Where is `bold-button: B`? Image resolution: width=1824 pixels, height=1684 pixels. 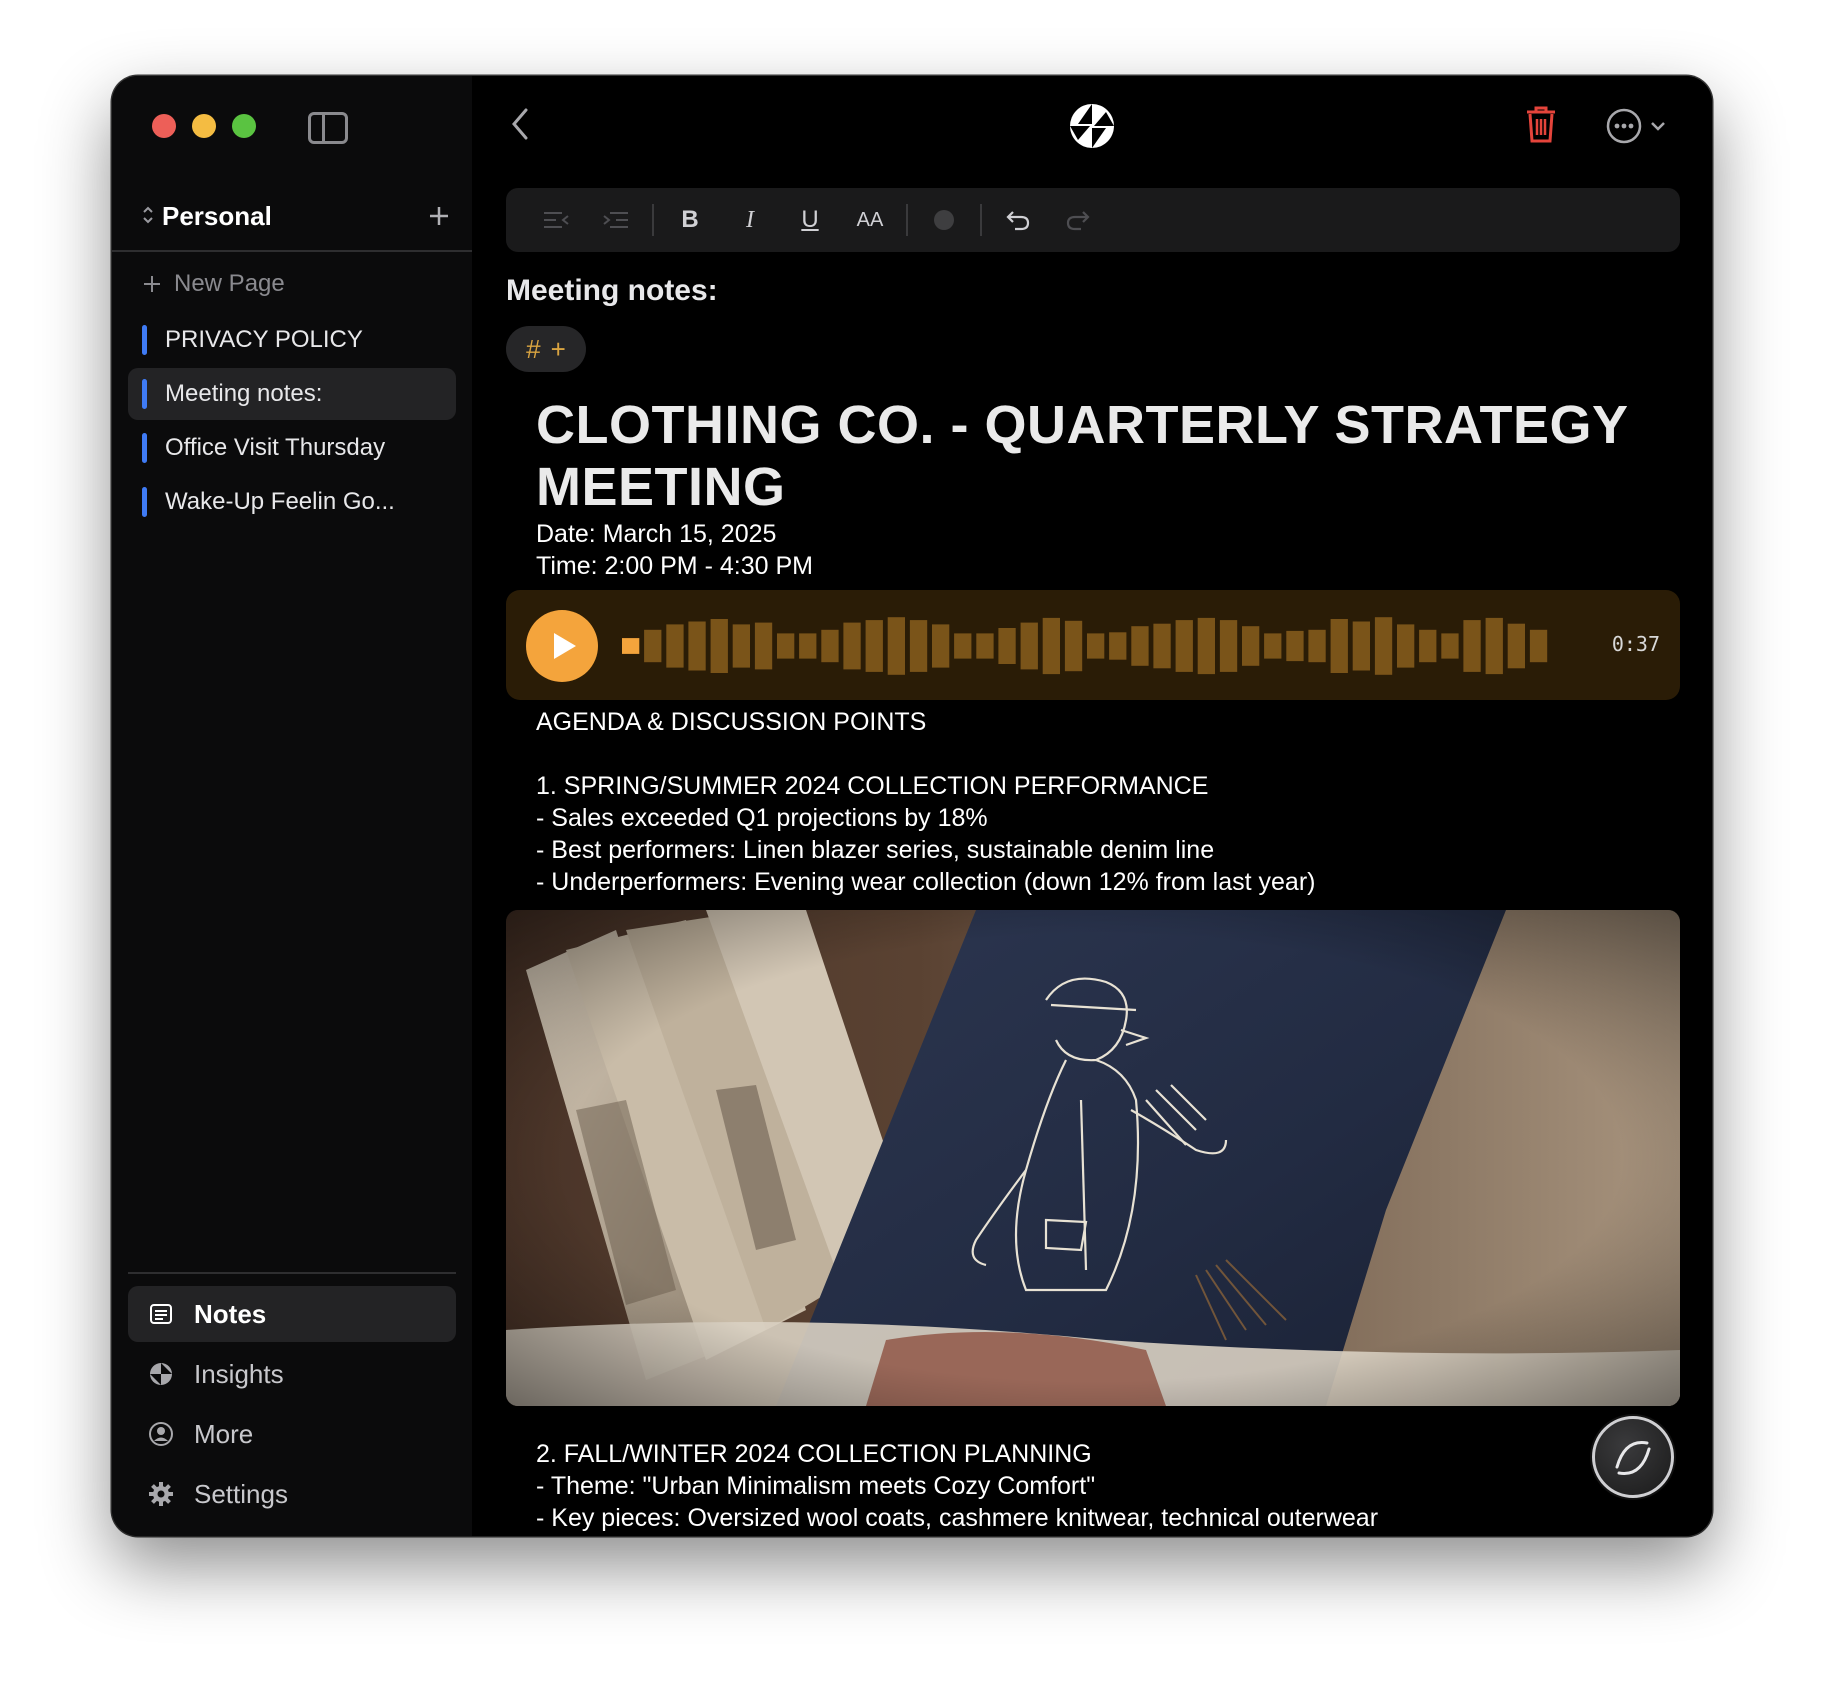 bold-button: B is located at coordinates (690, 220).